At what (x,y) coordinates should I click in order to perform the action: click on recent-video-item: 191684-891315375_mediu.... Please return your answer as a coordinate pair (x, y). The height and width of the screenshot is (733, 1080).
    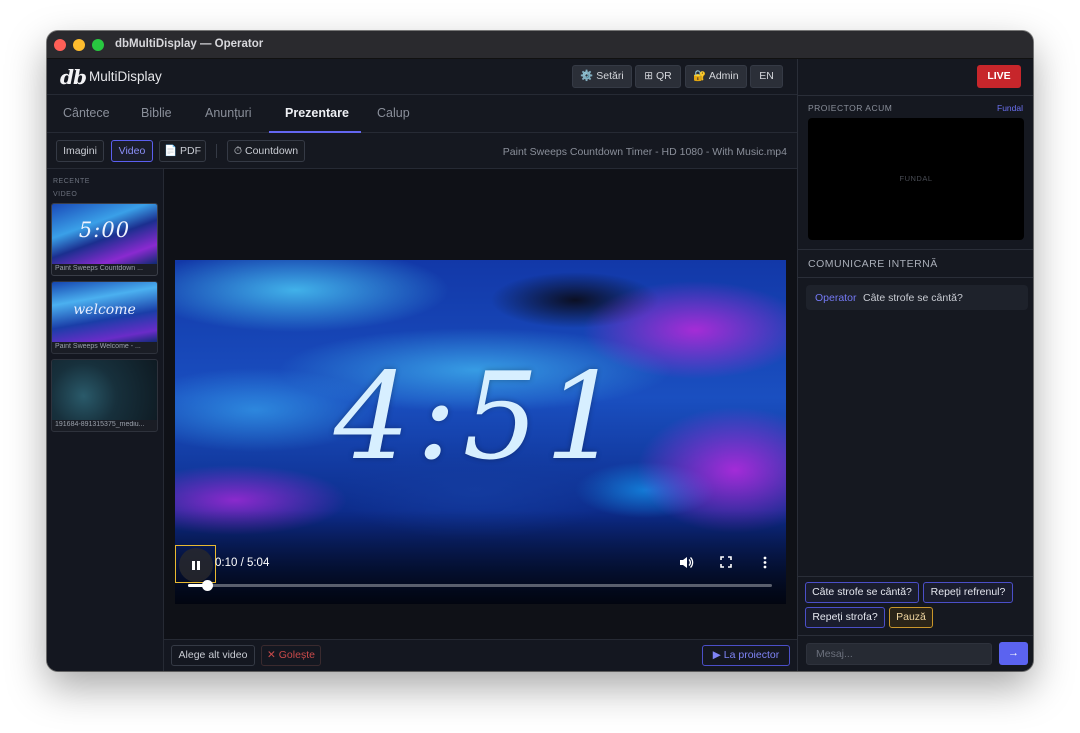
    Looking at the image, I should click on (104, 395).